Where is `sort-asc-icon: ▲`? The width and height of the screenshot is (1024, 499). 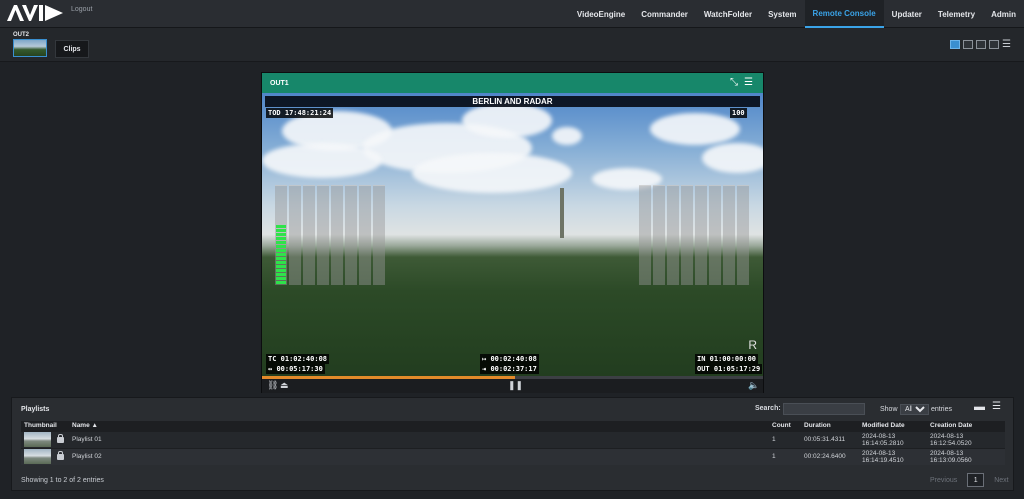 sort-asc-icon: ▲ is located at coordinates (94, 426).